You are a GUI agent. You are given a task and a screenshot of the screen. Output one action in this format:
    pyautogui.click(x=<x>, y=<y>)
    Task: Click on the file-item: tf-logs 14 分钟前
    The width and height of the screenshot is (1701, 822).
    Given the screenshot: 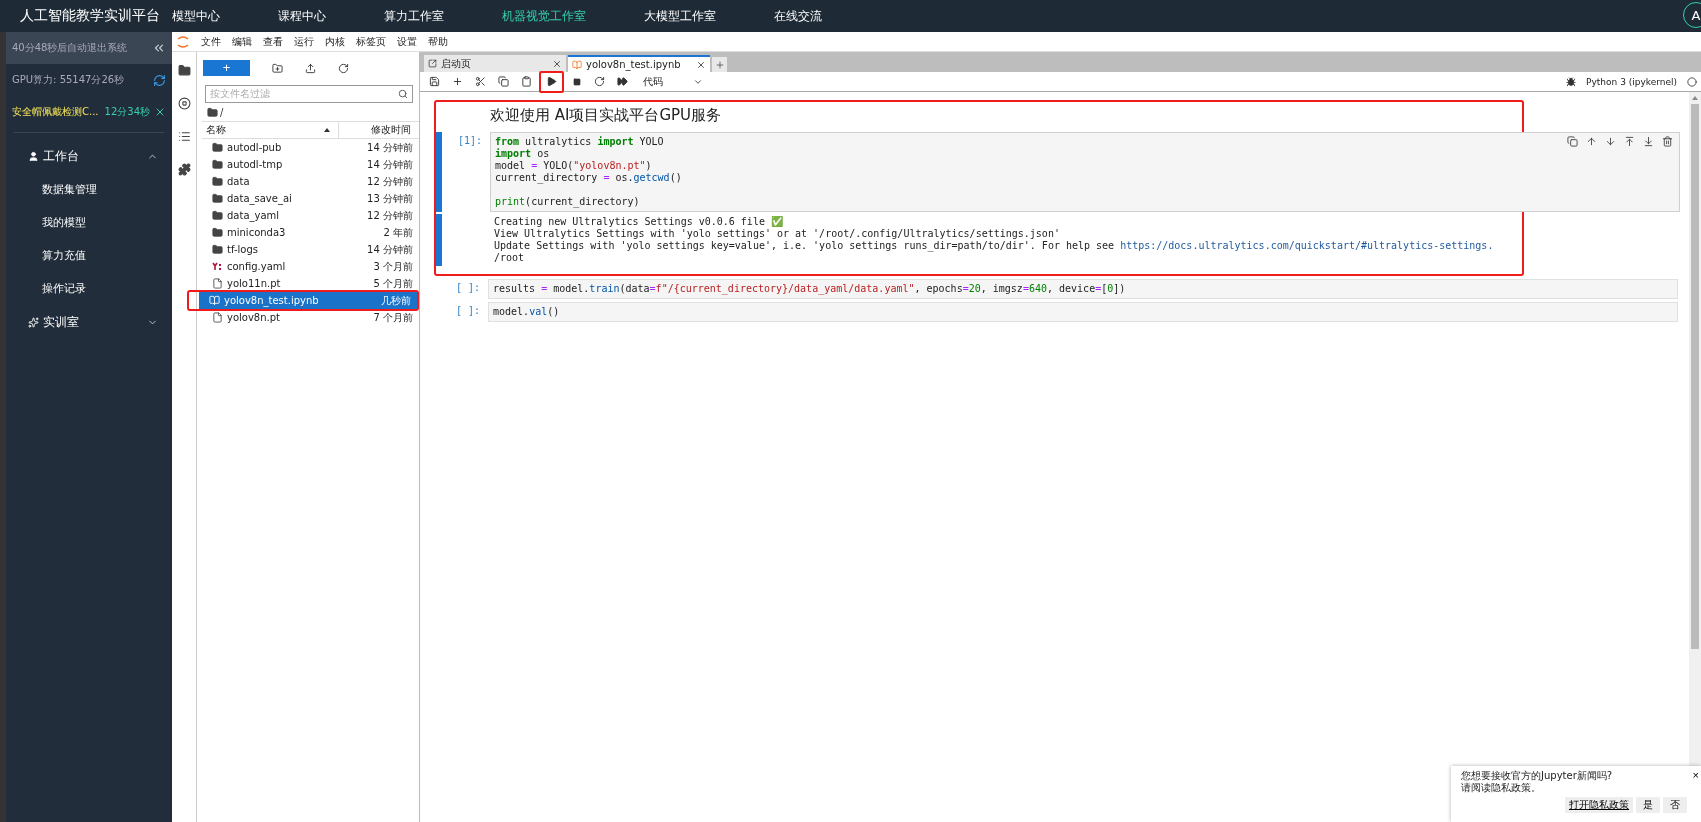 What is the action you would take?
    pyautogui.click(x=310, y=249)
    